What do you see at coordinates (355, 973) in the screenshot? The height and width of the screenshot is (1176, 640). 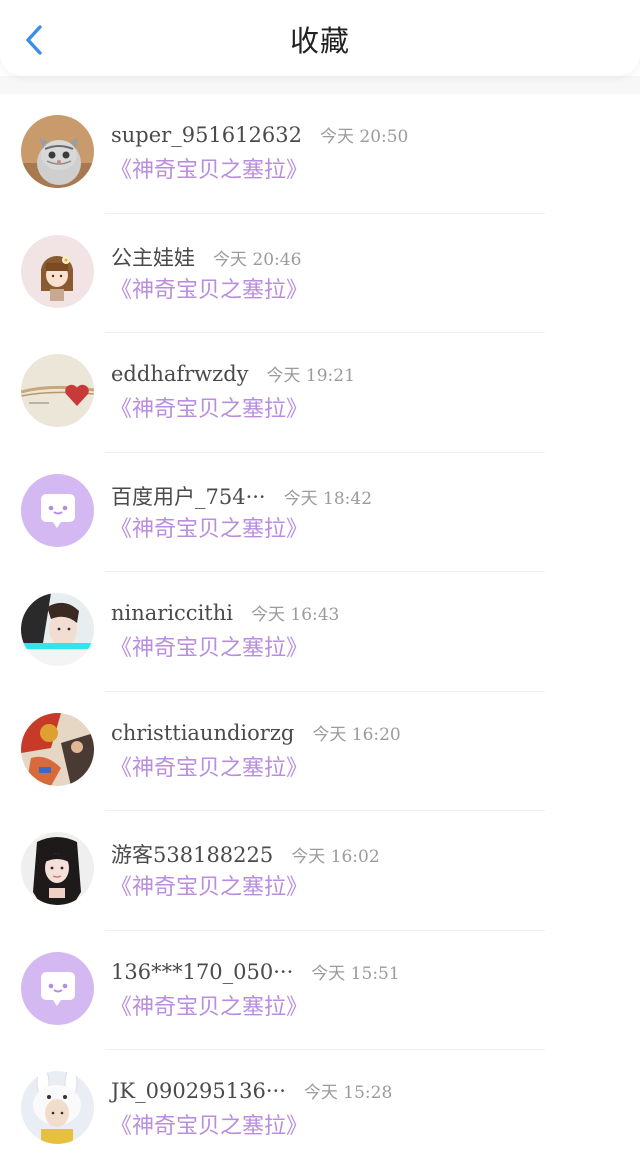 I see `timestamp: 今天 15:51` at bounding box center [355, 973].